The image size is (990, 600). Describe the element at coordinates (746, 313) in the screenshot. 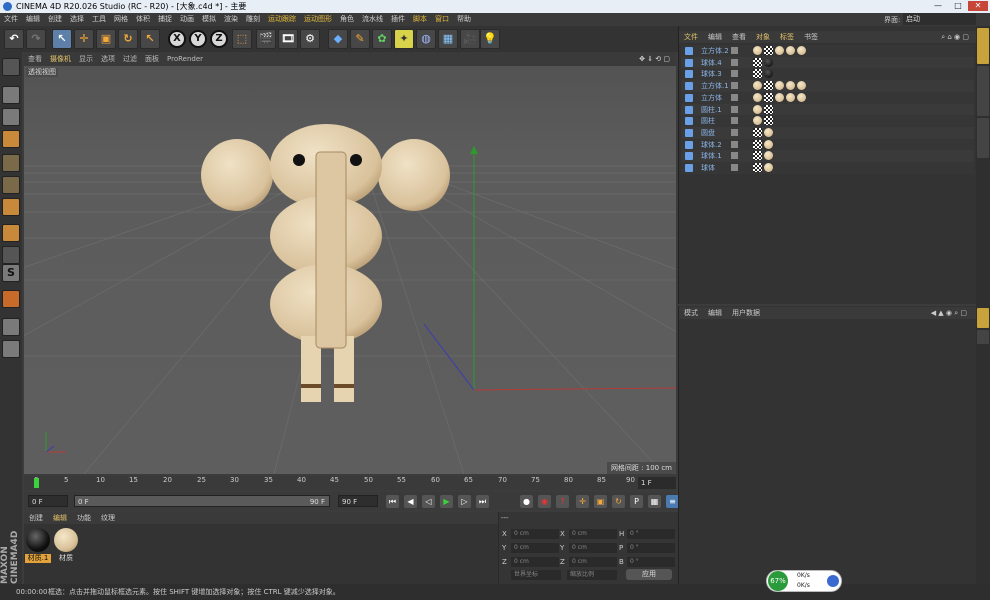

I see `attr-menu-user-data: 用户数据` at that location.